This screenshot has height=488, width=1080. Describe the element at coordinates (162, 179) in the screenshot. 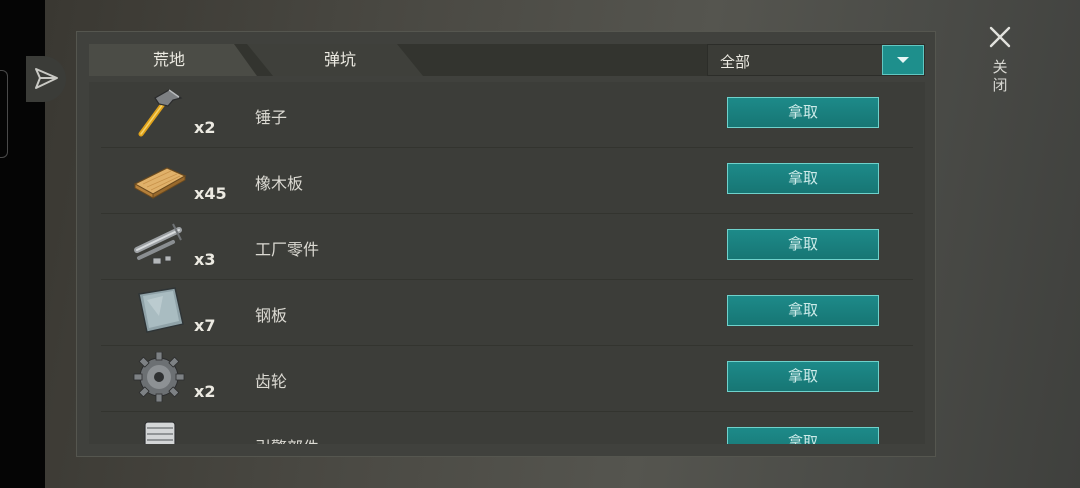

I see `wood-plank-icon` at that location.